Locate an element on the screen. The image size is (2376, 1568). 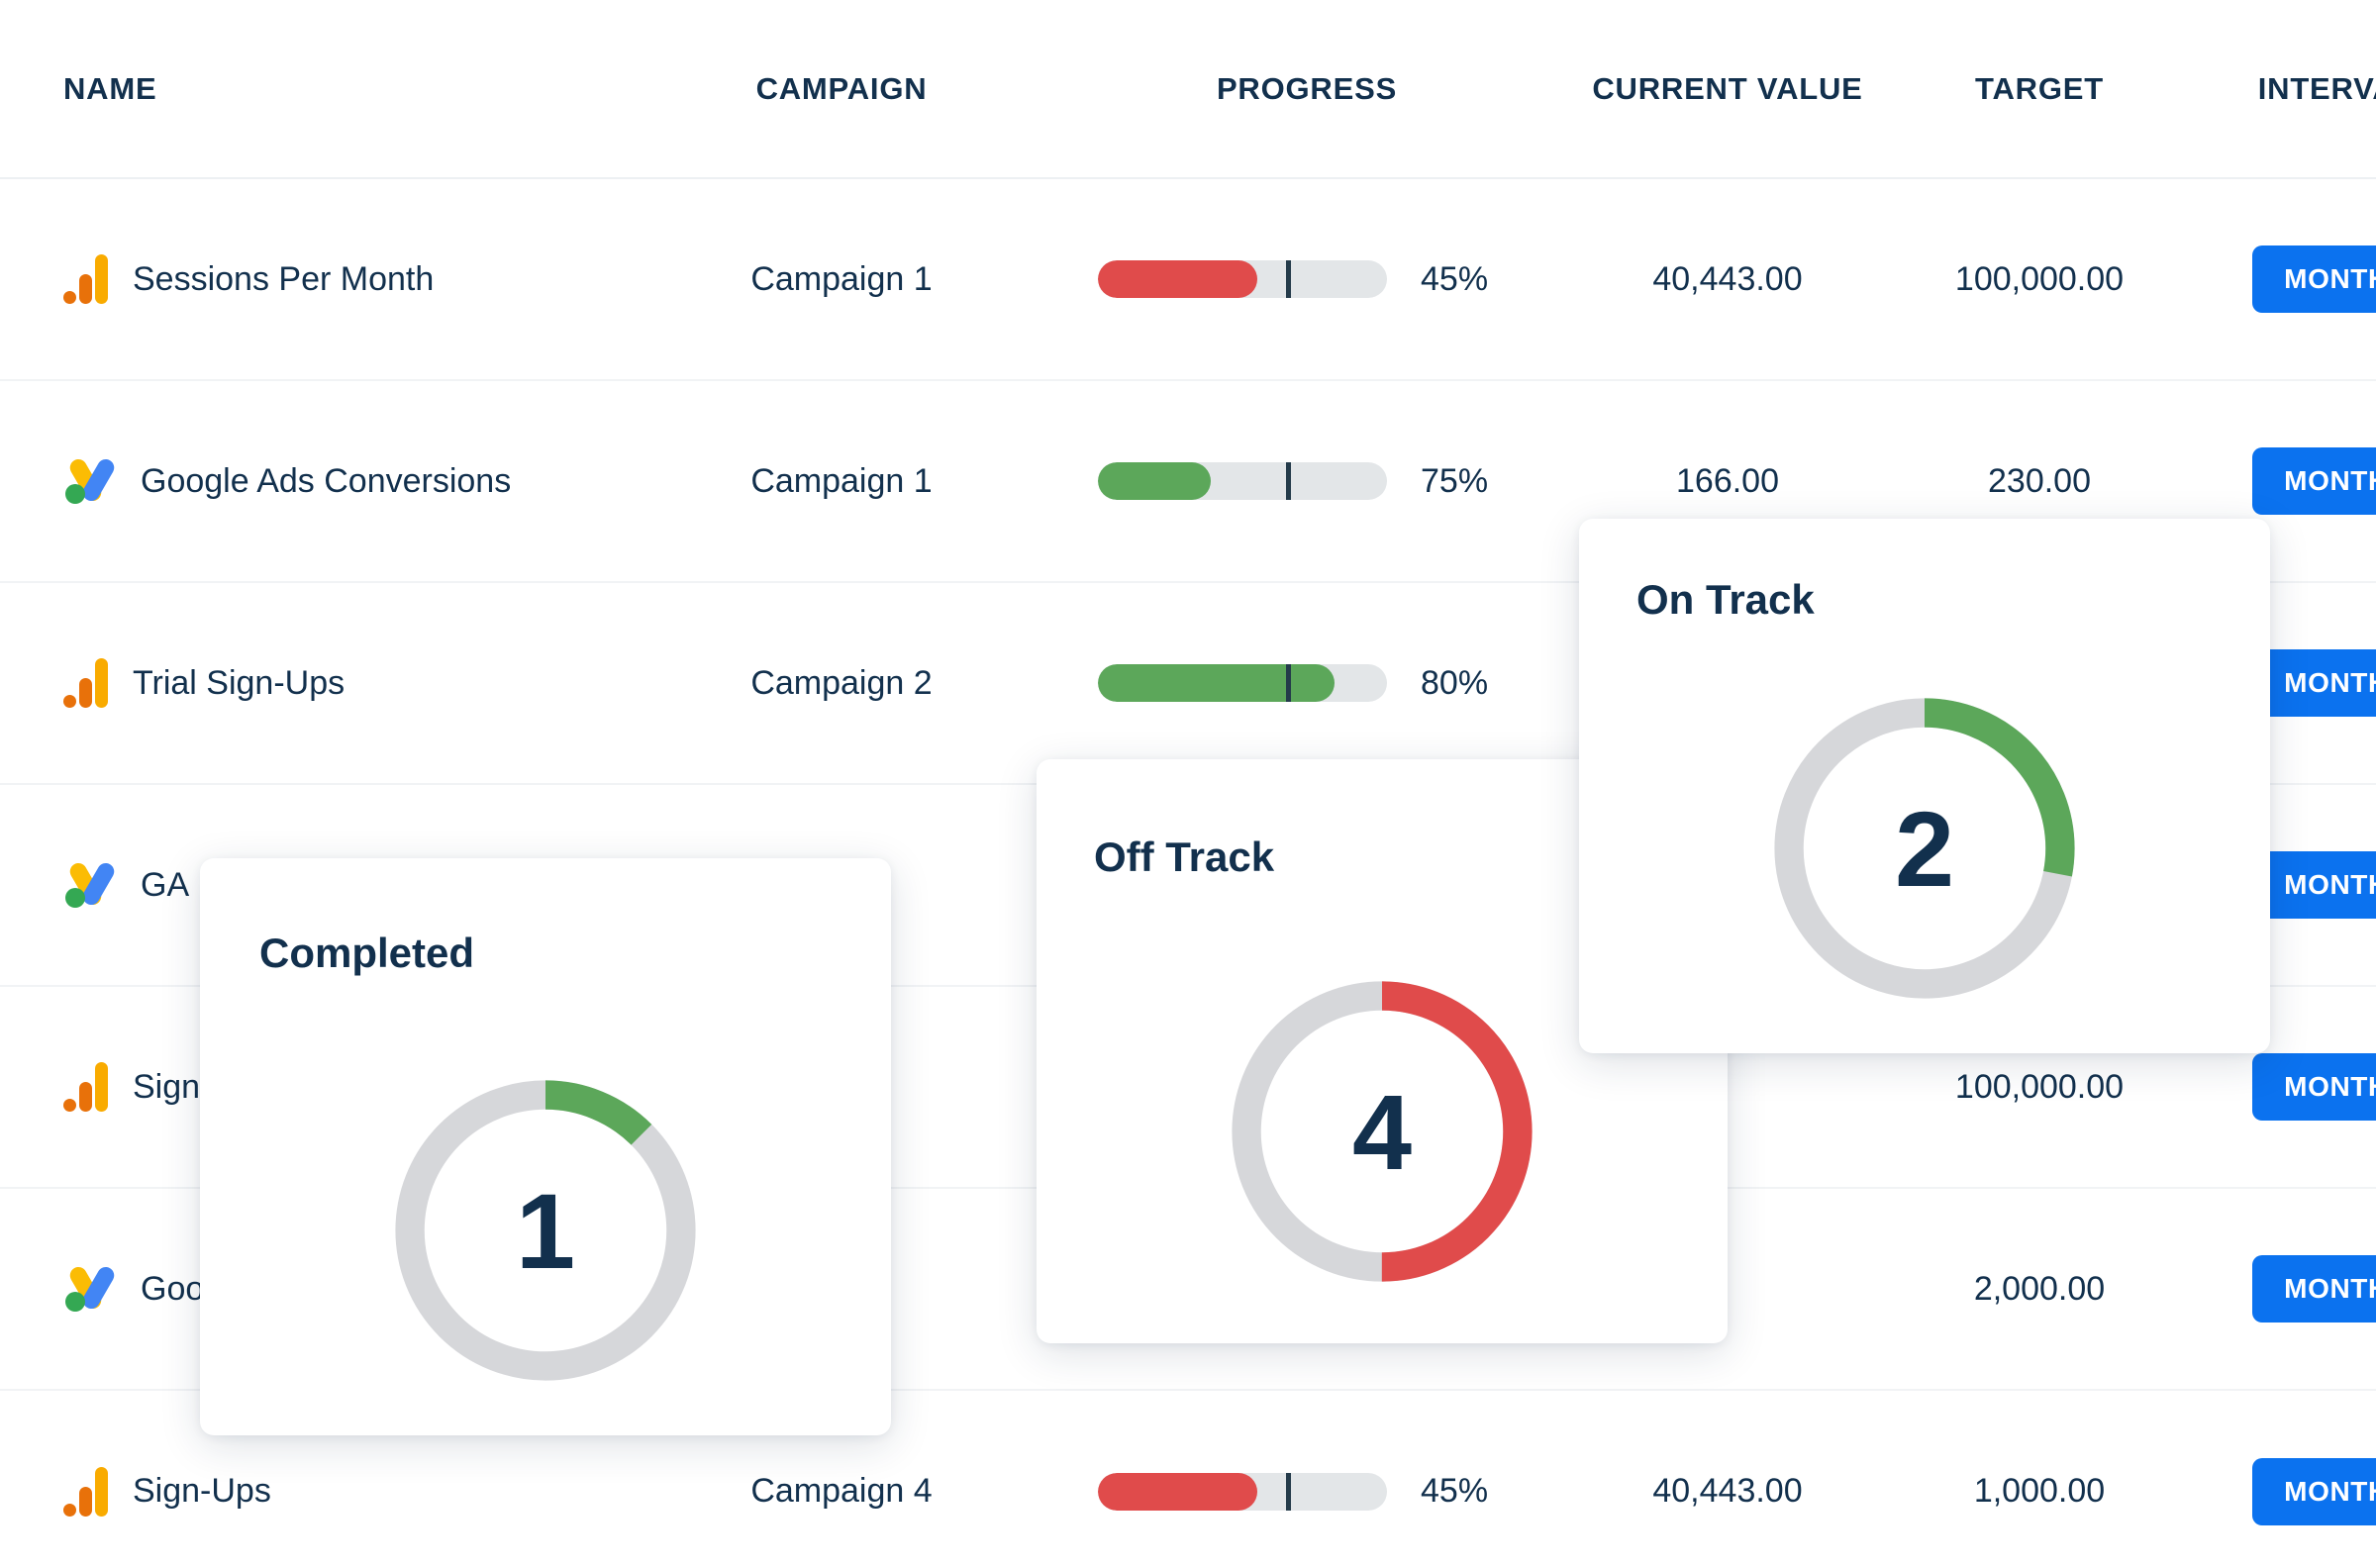
cell-name: Trial Sign-Ups is located at coordinates (317, 683).